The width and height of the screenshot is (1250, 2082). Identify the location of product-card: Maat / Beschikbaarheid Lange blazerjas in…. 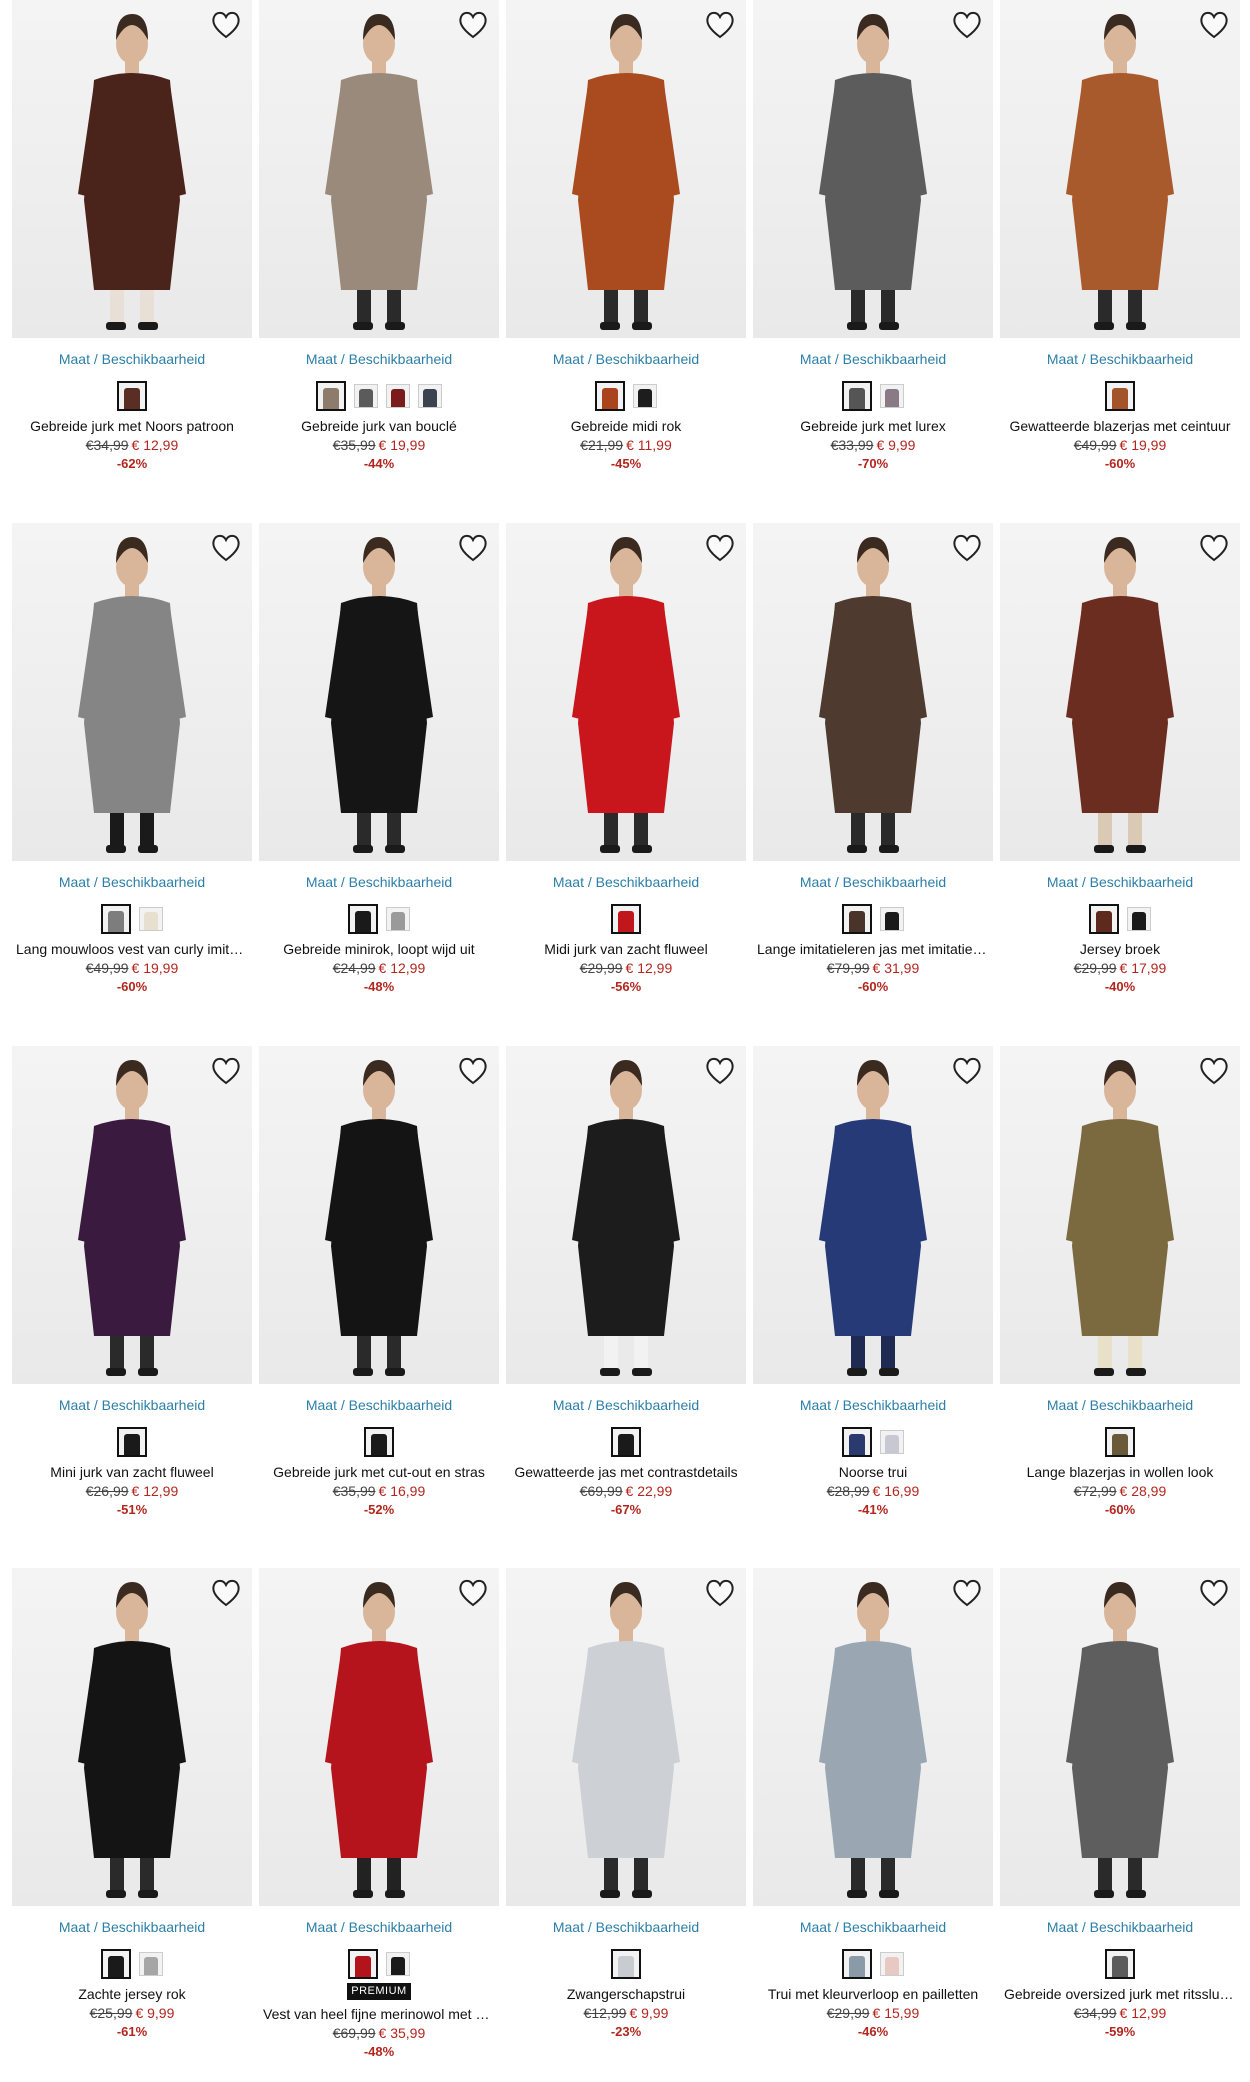
(1120, 1282).